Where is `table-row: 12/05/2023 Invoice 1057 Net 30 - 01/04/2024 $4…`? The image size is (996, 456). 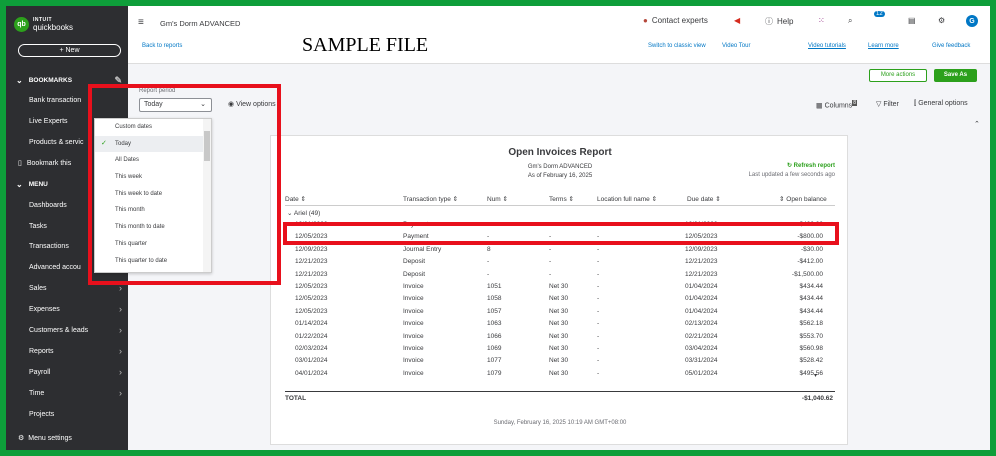
table-row: 12/05/2023 Invoice 1057 Net 30 - 01/04/2024 $4… is located at coordinates (560, 312).